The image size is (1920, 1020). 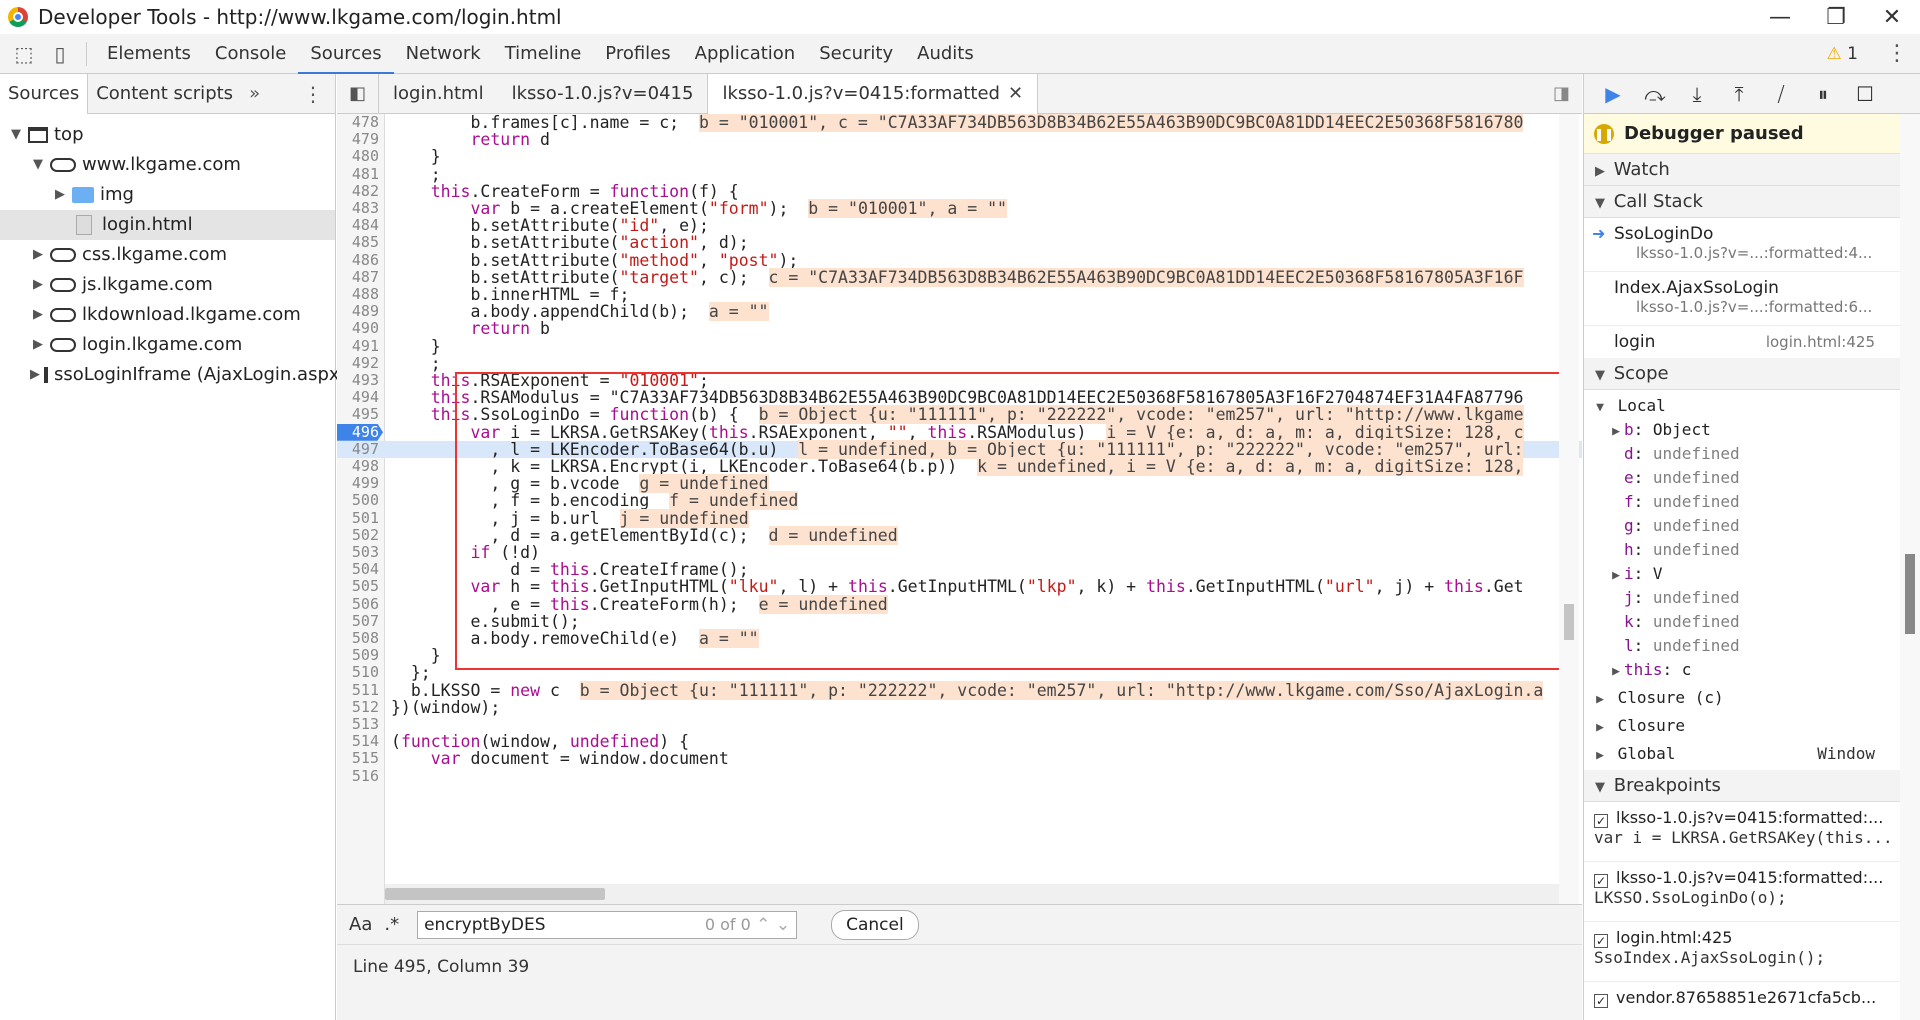 What do you see at coordinates (856, 54) in the screenshot?
I see `tab-security: Security` at bounding box center [856, 54].